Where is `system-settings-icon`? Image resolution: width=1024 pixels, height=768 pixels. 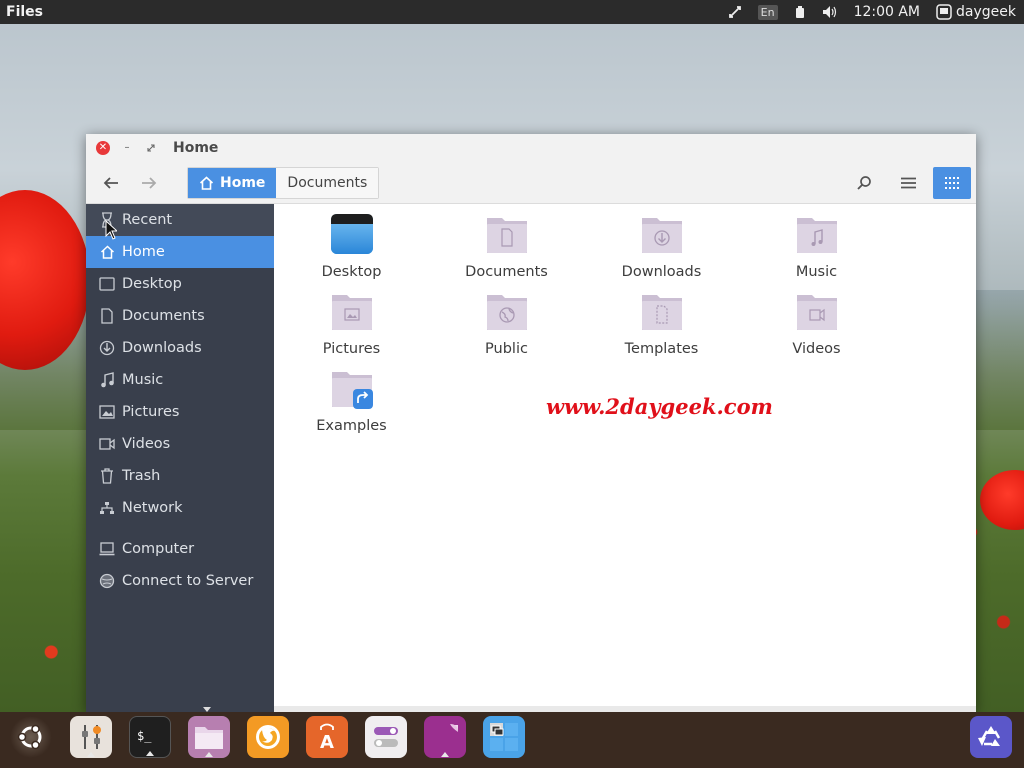 system-settings-icon is located at coordinates (91, 737).